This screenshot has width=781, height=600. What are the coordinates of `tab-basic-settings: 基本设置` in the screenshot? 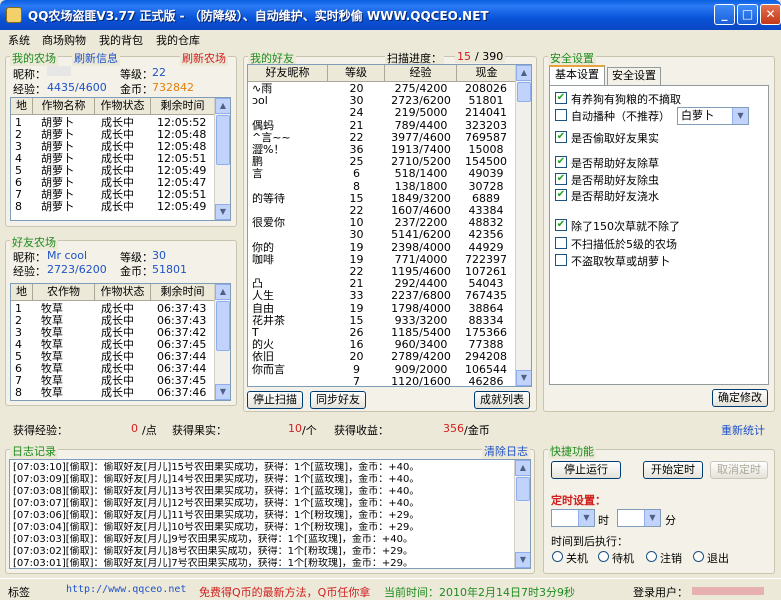 It's located at (577, 75).